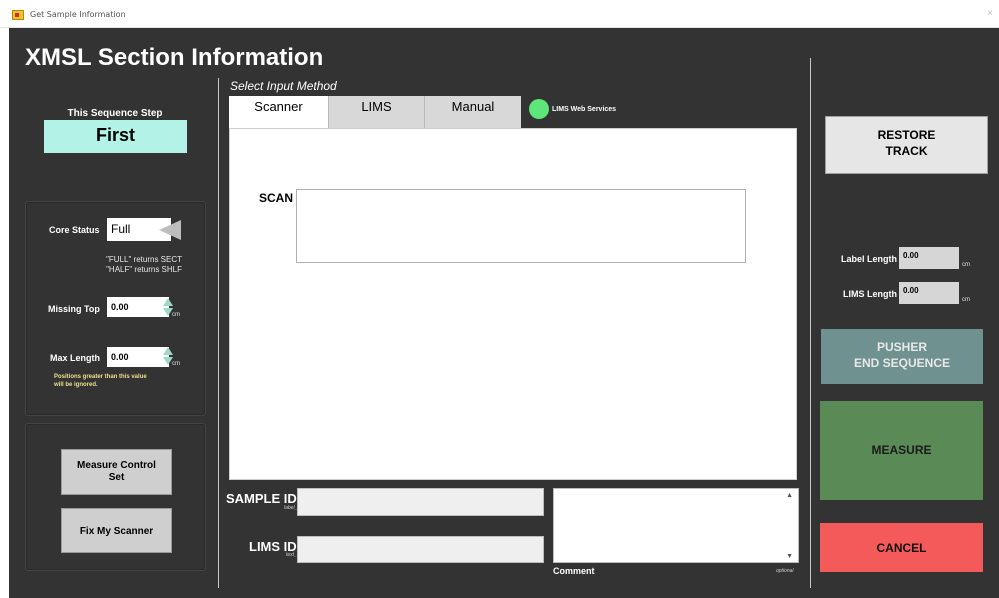 The height and width of the screenshot is (598, 999). I want to click on tab-manual: Manual, so click(472, 112).